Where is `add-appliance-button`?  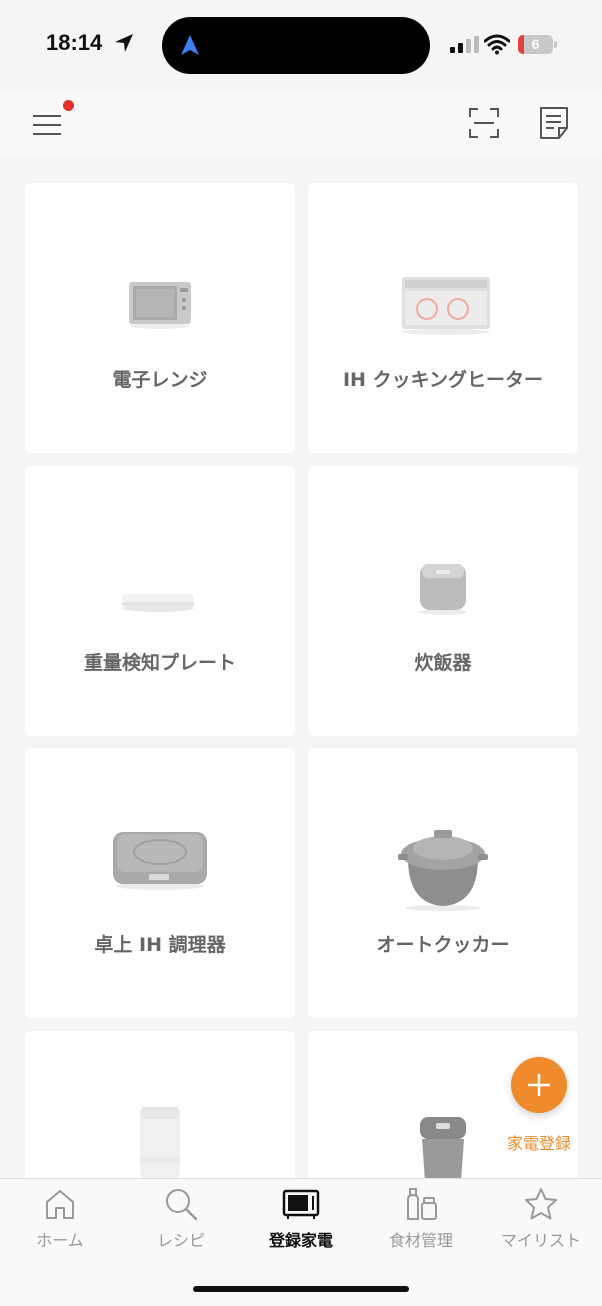 add-appliance-button is located at coordinates (539, 1085).